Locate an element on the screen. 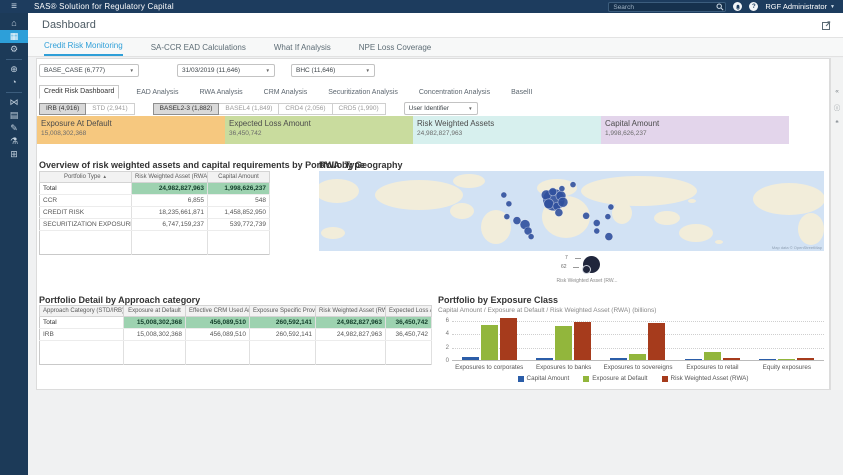 The image size is (843, 475). edit-icon: ✎ is located at coordinates (14, 128).